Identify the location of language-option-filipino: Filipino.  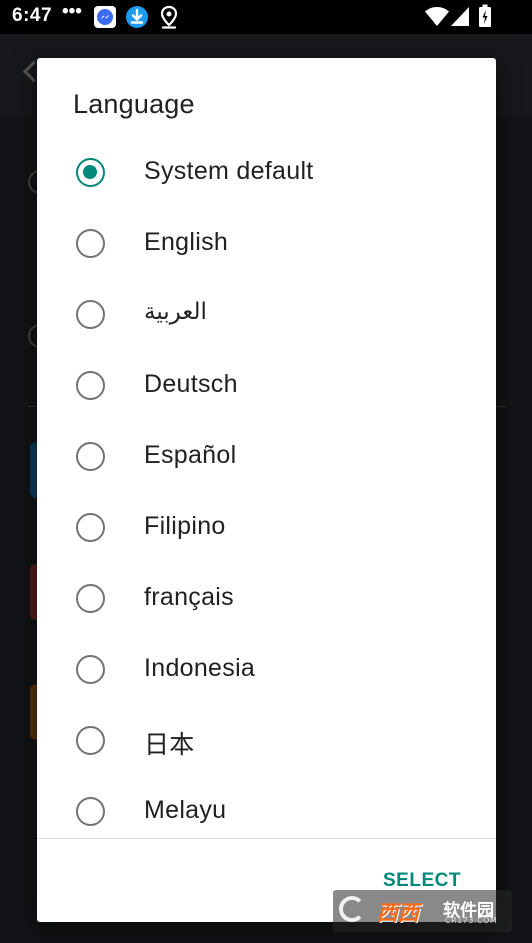
(266, 527).